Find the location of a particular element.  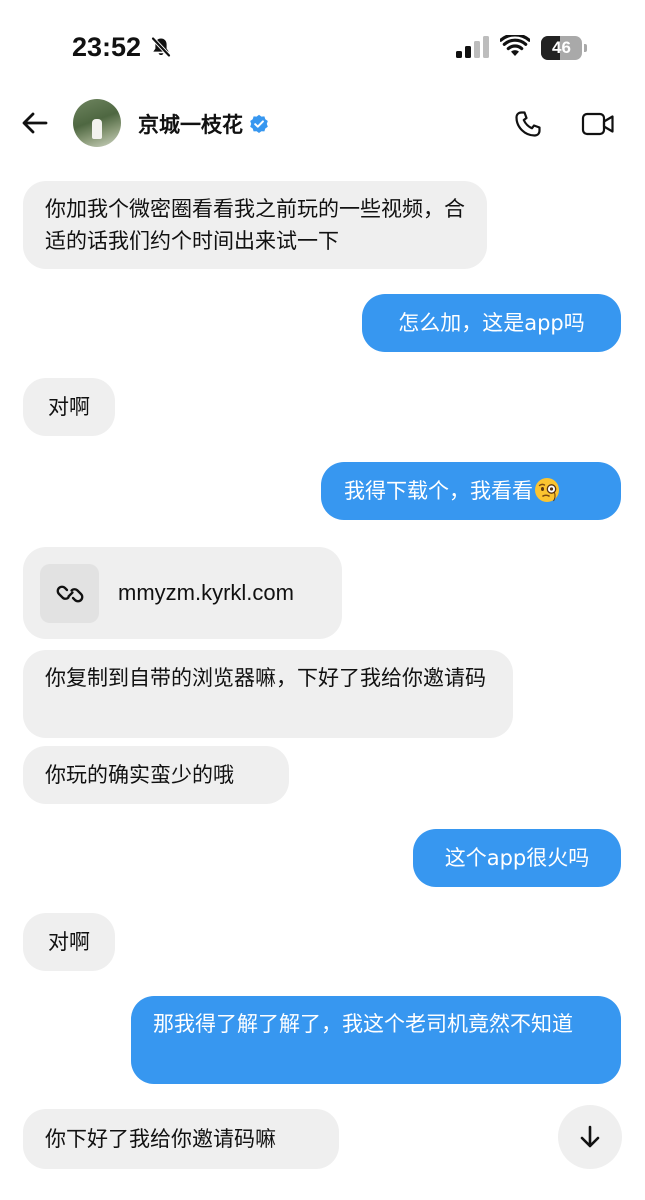

message-outgoing: 那我得了解了解了，我这个老司机竟然不知道 is located at coordinates (376, 1040).